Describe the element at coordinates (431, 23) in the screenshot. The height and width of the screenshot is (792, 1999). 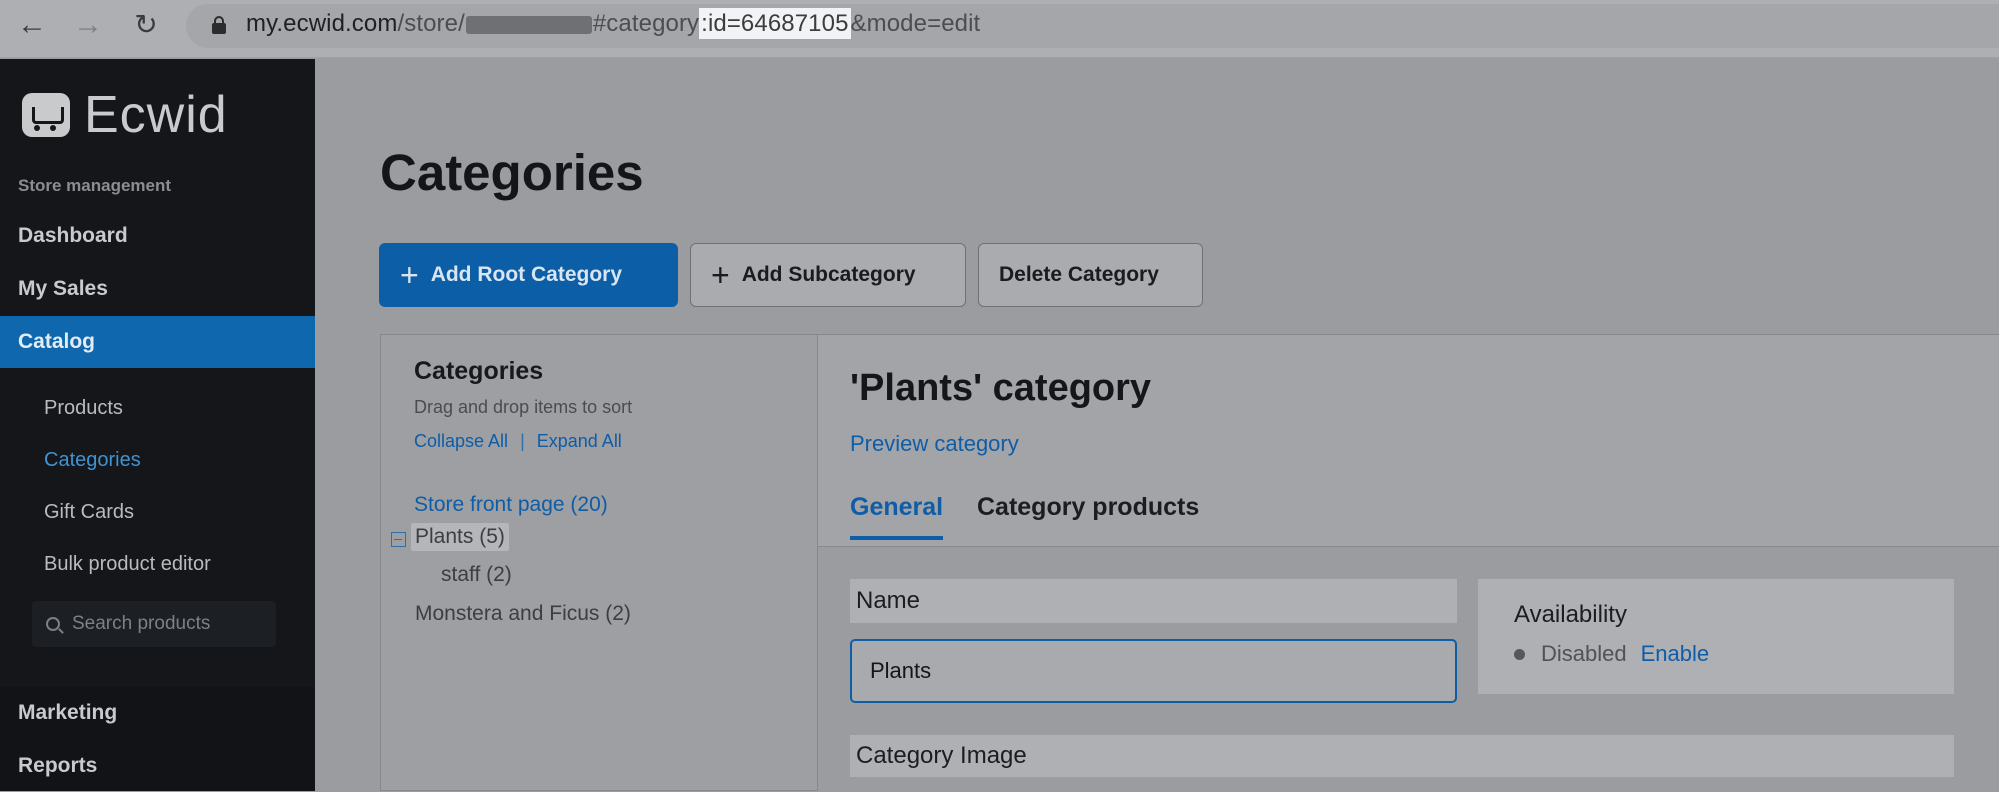
I see `url-path: /store/` at that location.